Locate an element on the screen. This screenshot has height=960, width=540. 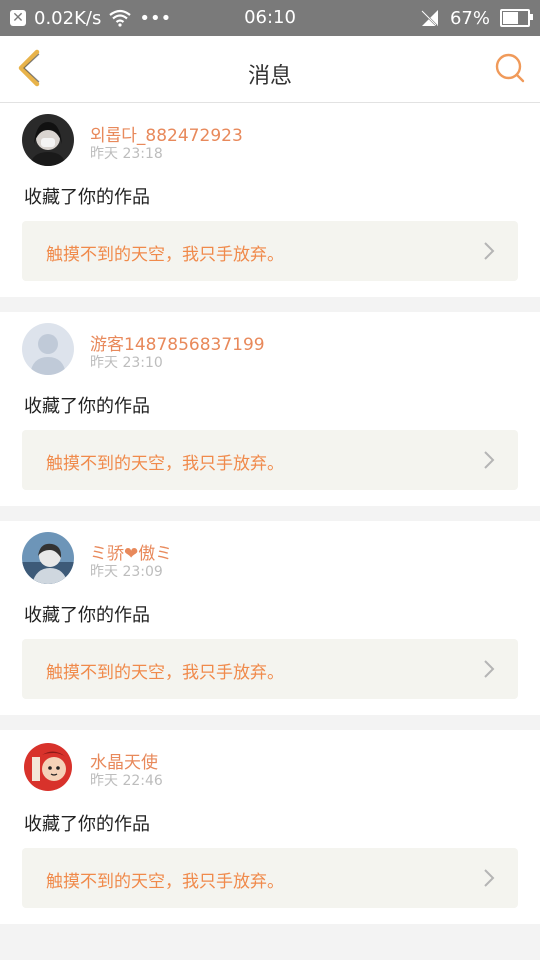
clock: 06:10 is located at coordinates (270, 17).